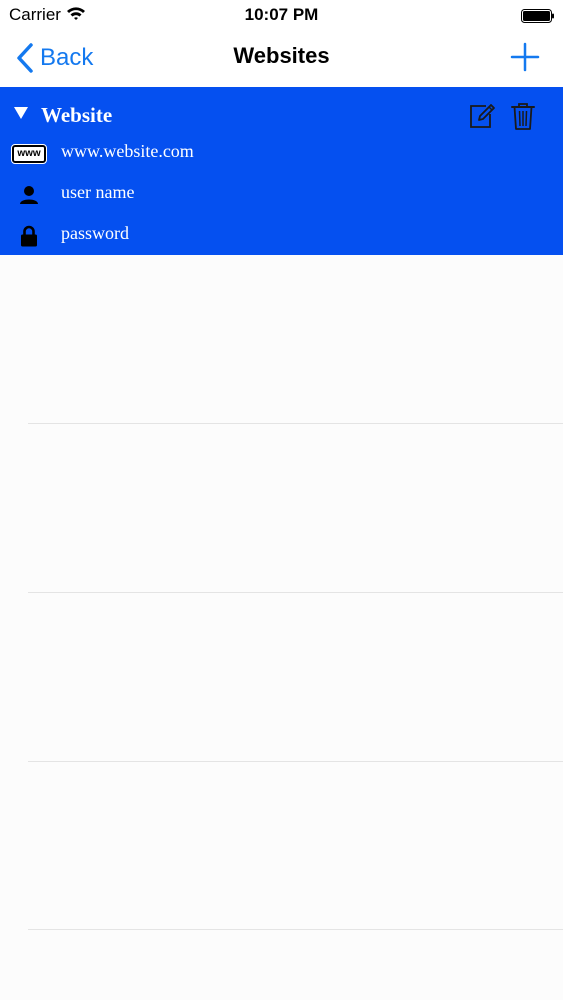 This screenshot has height=1000, width=563. What do you see at coordinates (29, 236) in the screenshot?
I see `lock-icon` at bounding box center [29, 236].